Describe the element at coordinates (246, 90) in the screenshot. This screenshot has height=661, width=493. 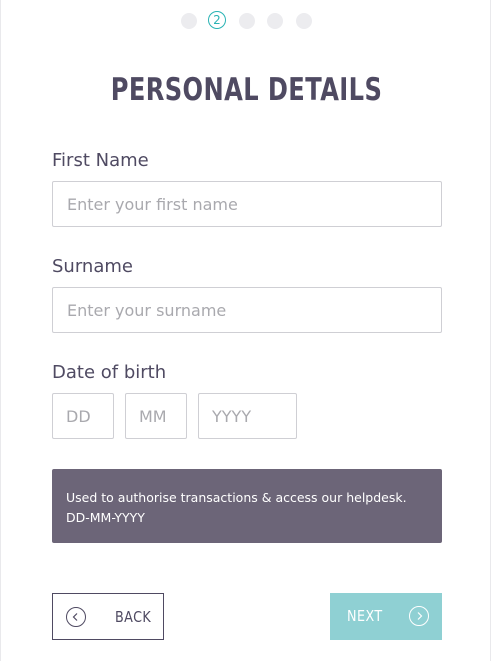
I see `page-title: PERSONAL DETAILS` at that location.